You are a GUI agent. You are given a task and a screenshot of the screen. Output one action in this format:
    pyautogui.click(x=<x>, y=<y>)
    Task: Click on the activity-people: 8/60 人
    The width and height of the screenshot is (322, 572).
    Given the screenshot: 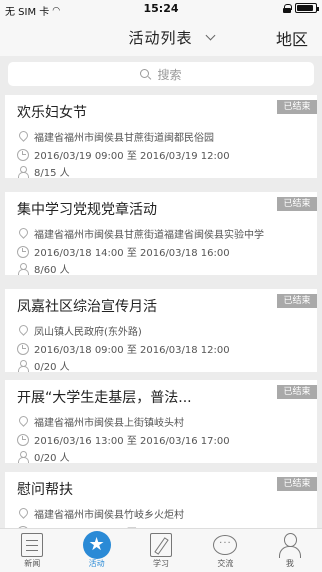 What is the action you would take?
    pyautogui.click(x=52, y=270)
    